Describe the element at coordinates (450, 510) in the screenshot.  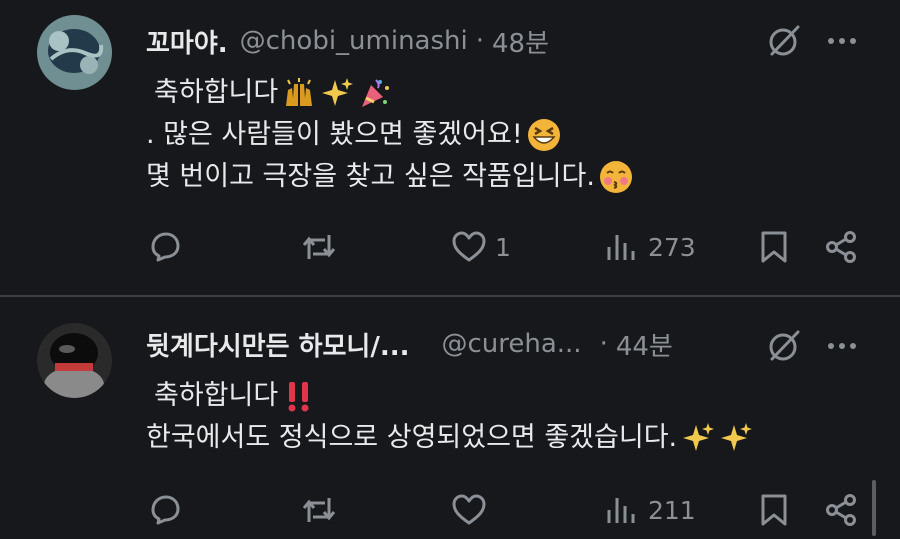
I see `action-bar: 211` at that location.